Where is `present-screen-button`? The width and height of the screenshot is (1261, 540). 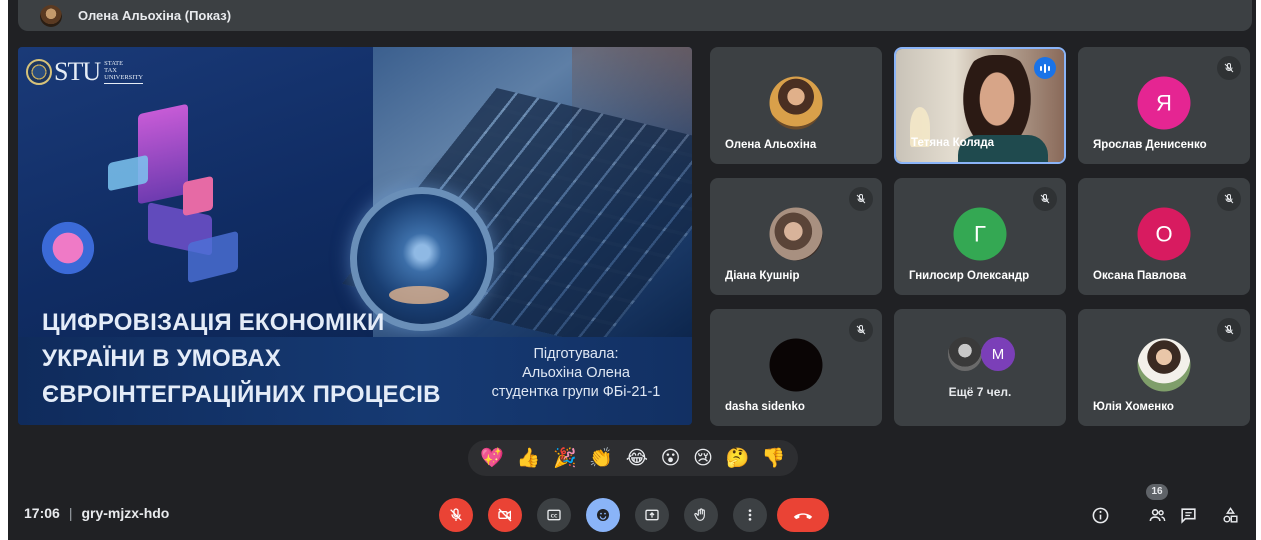 present-screen-button is located at coordinates (652, 515).